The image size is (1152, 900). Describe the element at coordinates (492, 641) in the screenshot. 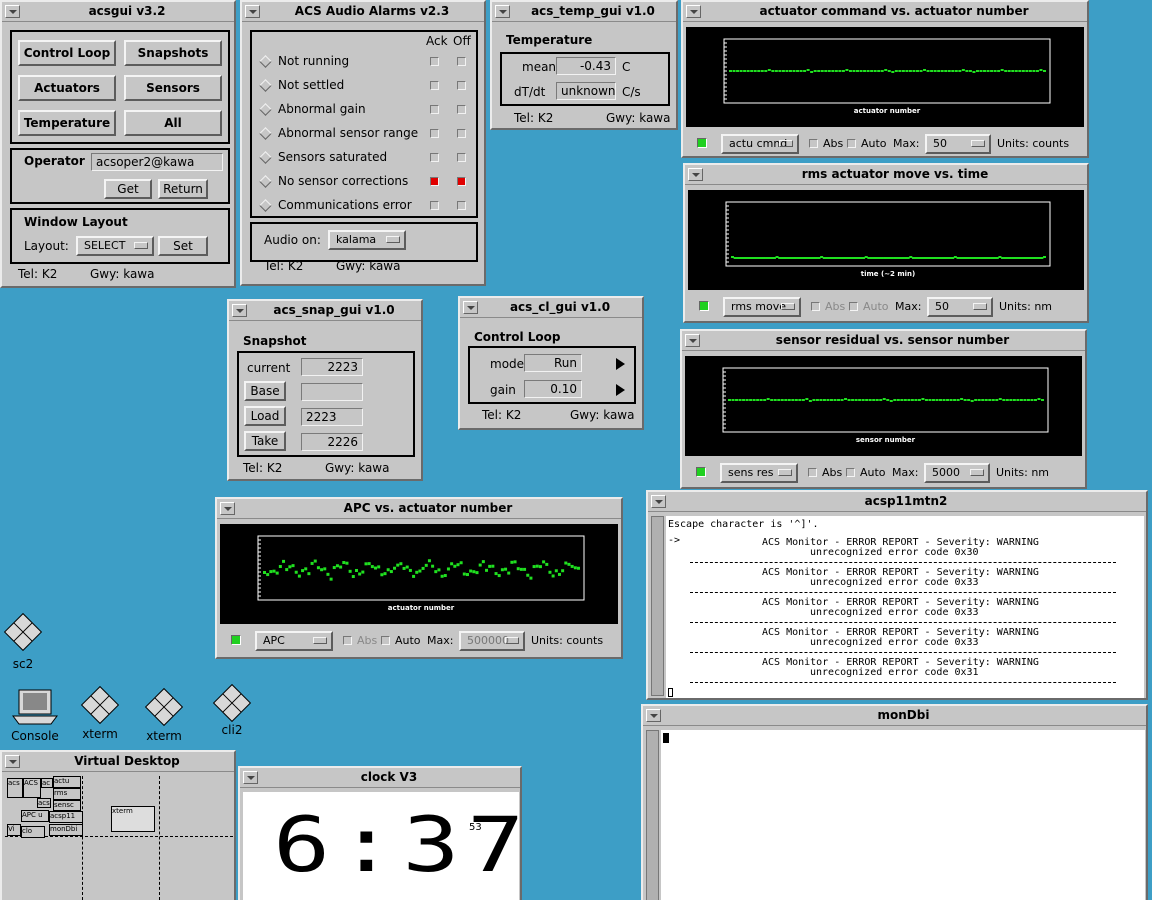

I see `max-select: 500000` at that location.